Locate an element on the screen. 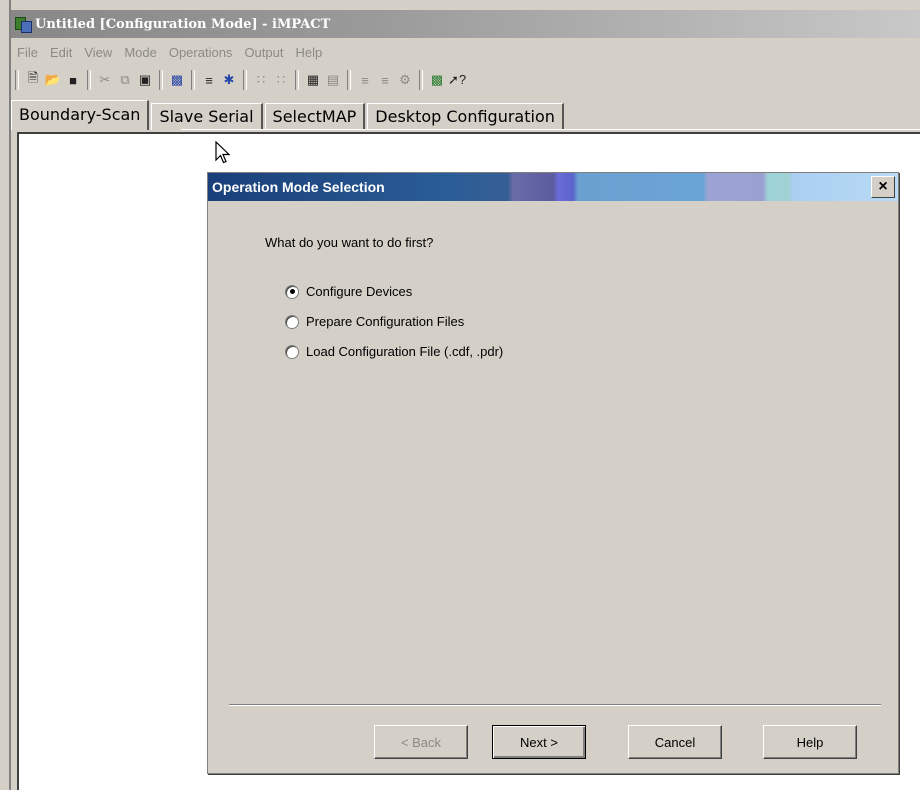 The height and width of the screenshot is (790, 920). close-button: × is located at coordinates (883, 187).